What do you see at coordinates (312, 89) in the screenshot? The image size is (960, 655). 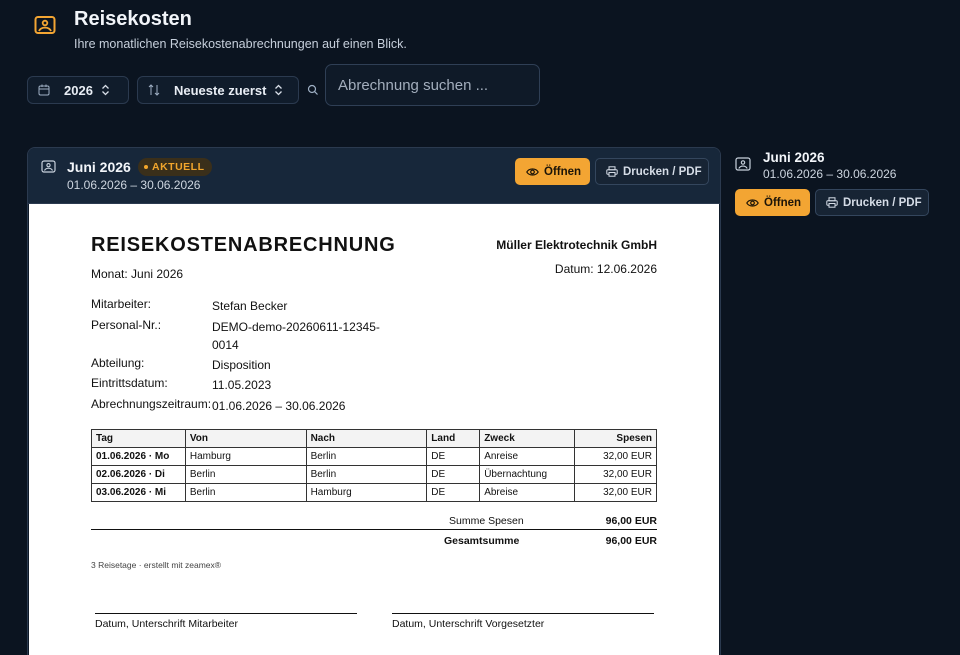 I see `search-icon` at bounding box center [312, 89].